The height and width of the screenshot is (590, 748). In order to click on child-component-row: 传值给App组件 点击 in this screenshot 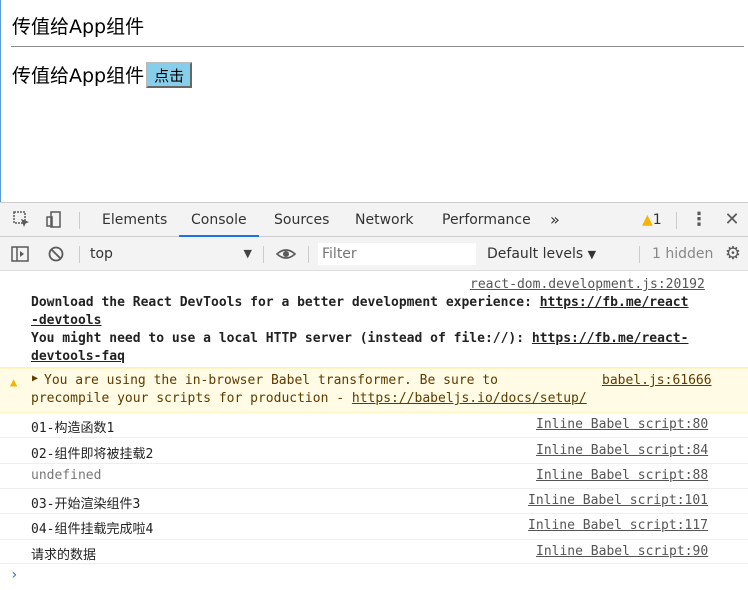, I will do `click(102, 74)`.